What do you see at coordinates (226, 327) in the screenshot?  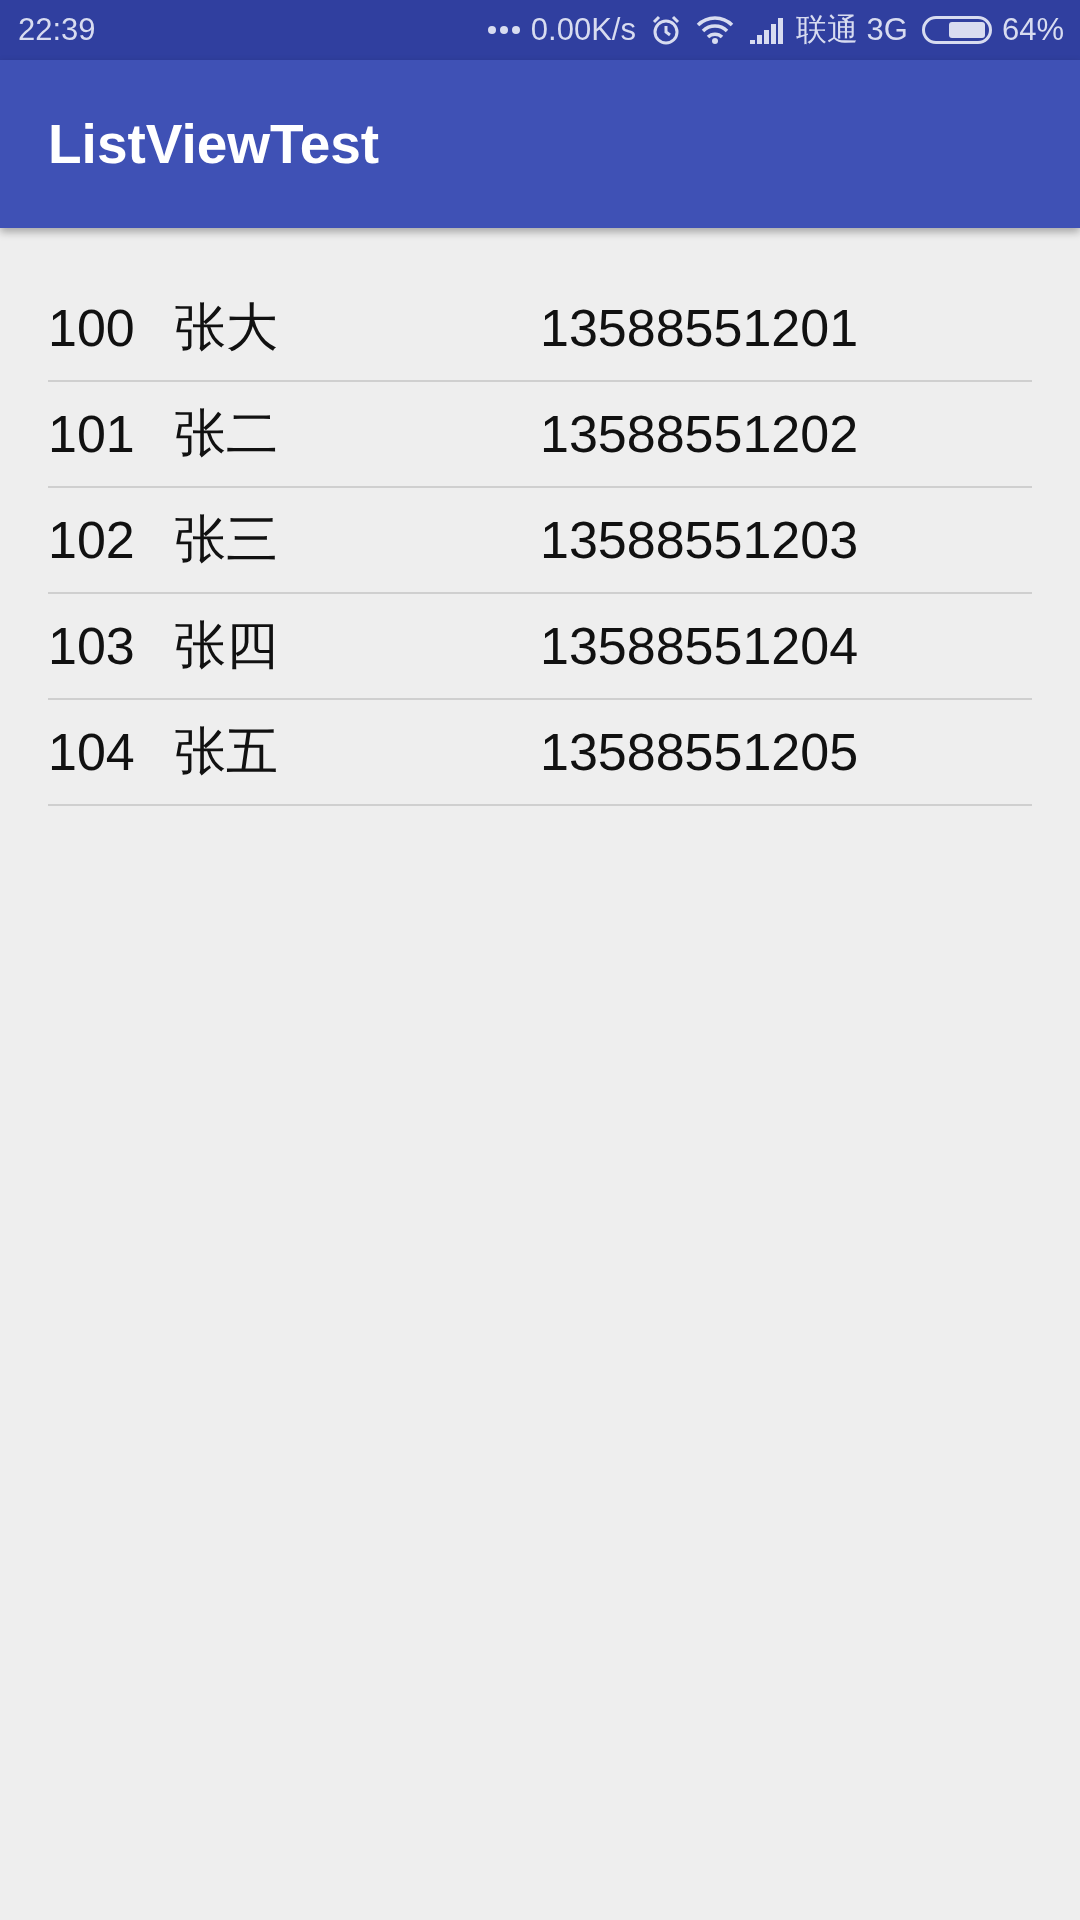 I see `item-name: 张大` at bounding box center [226, 327].